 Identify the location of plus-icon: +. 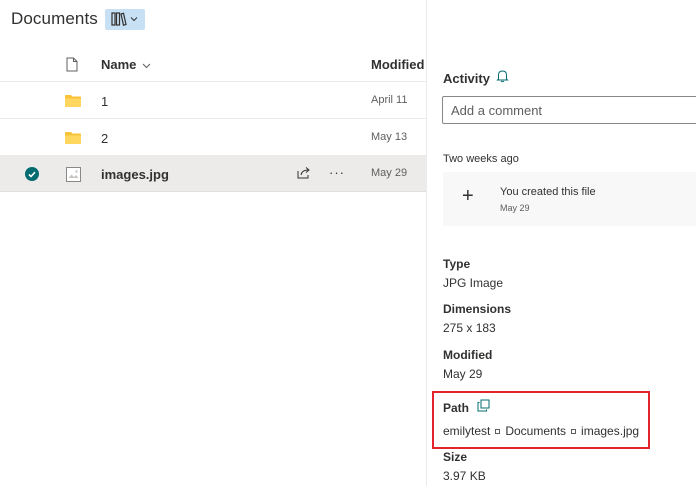
(468, 196).